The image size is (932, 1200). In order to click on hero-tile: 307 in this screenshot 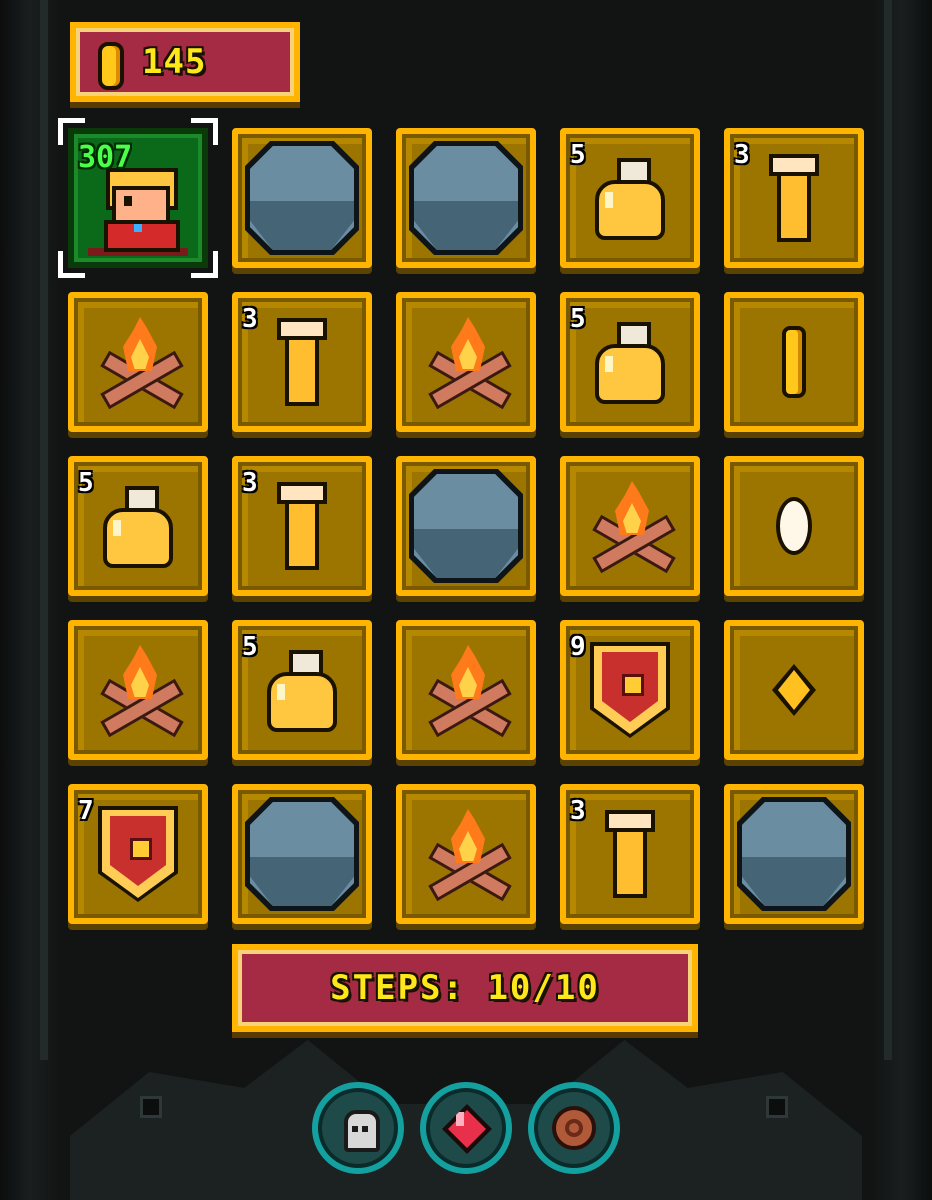, I will do `click(138, 198)`.